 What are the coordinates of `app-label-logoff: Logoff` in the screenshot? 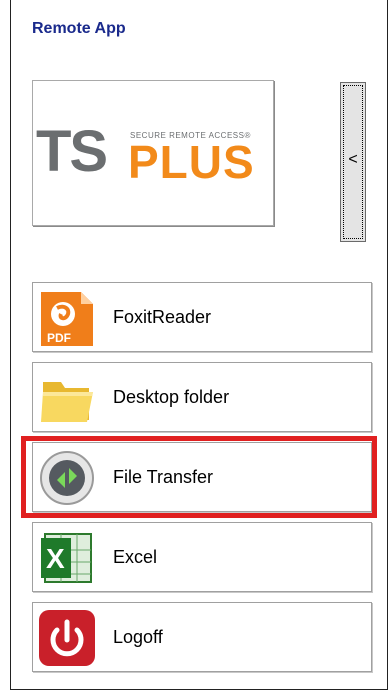 It's located at (138, 637).